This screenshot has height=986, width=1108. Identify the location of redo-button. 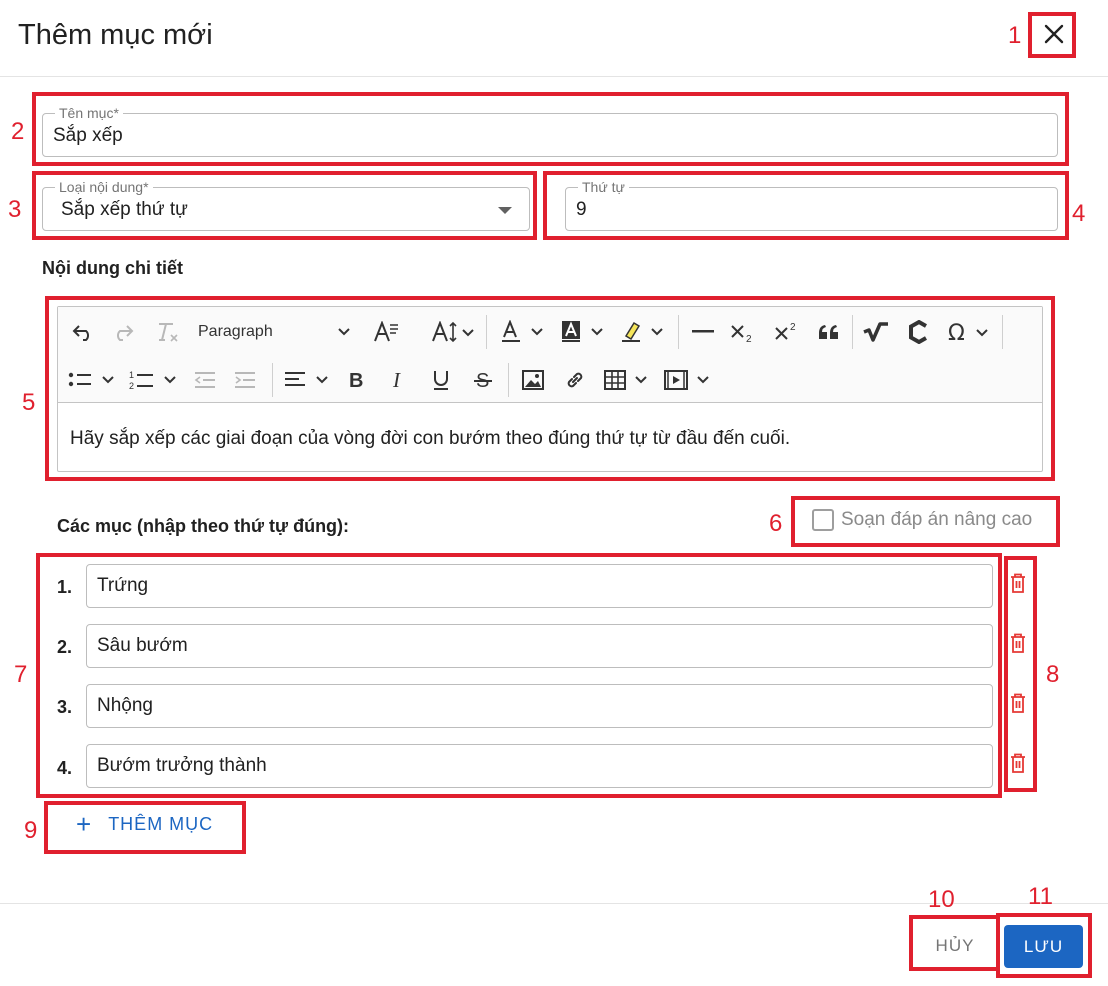
(123, 332).